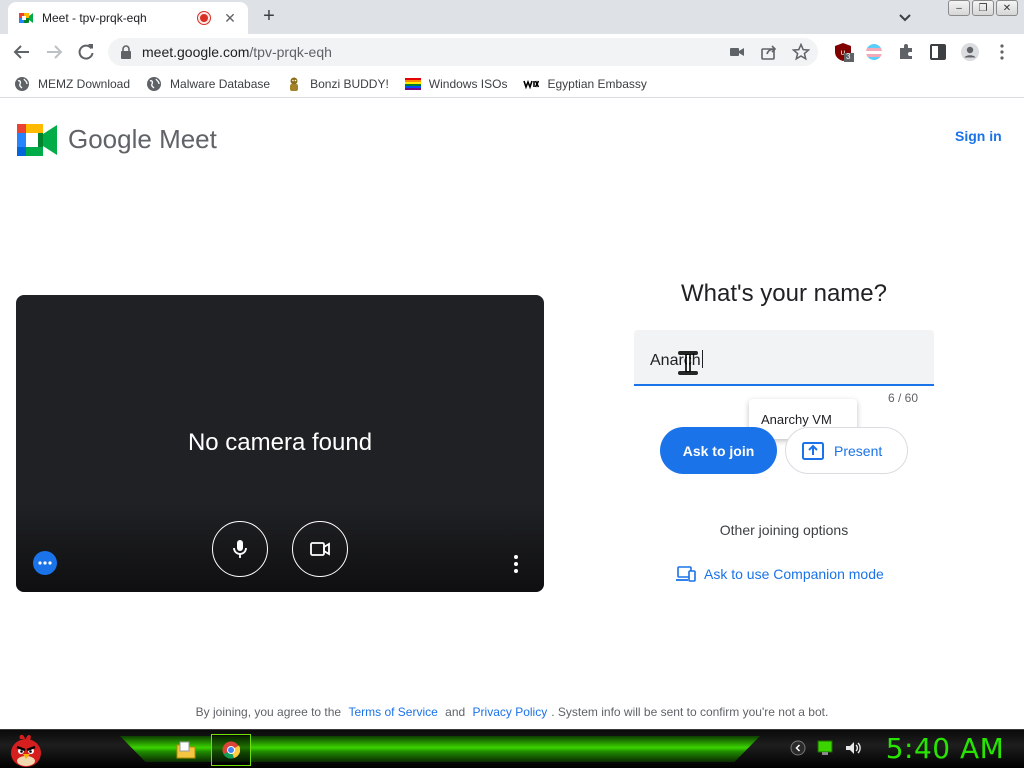 Image resolution: width=1024 pixels, height=768 pixels. I want to click on sign-in-link: Sign in, so click(978, 136).